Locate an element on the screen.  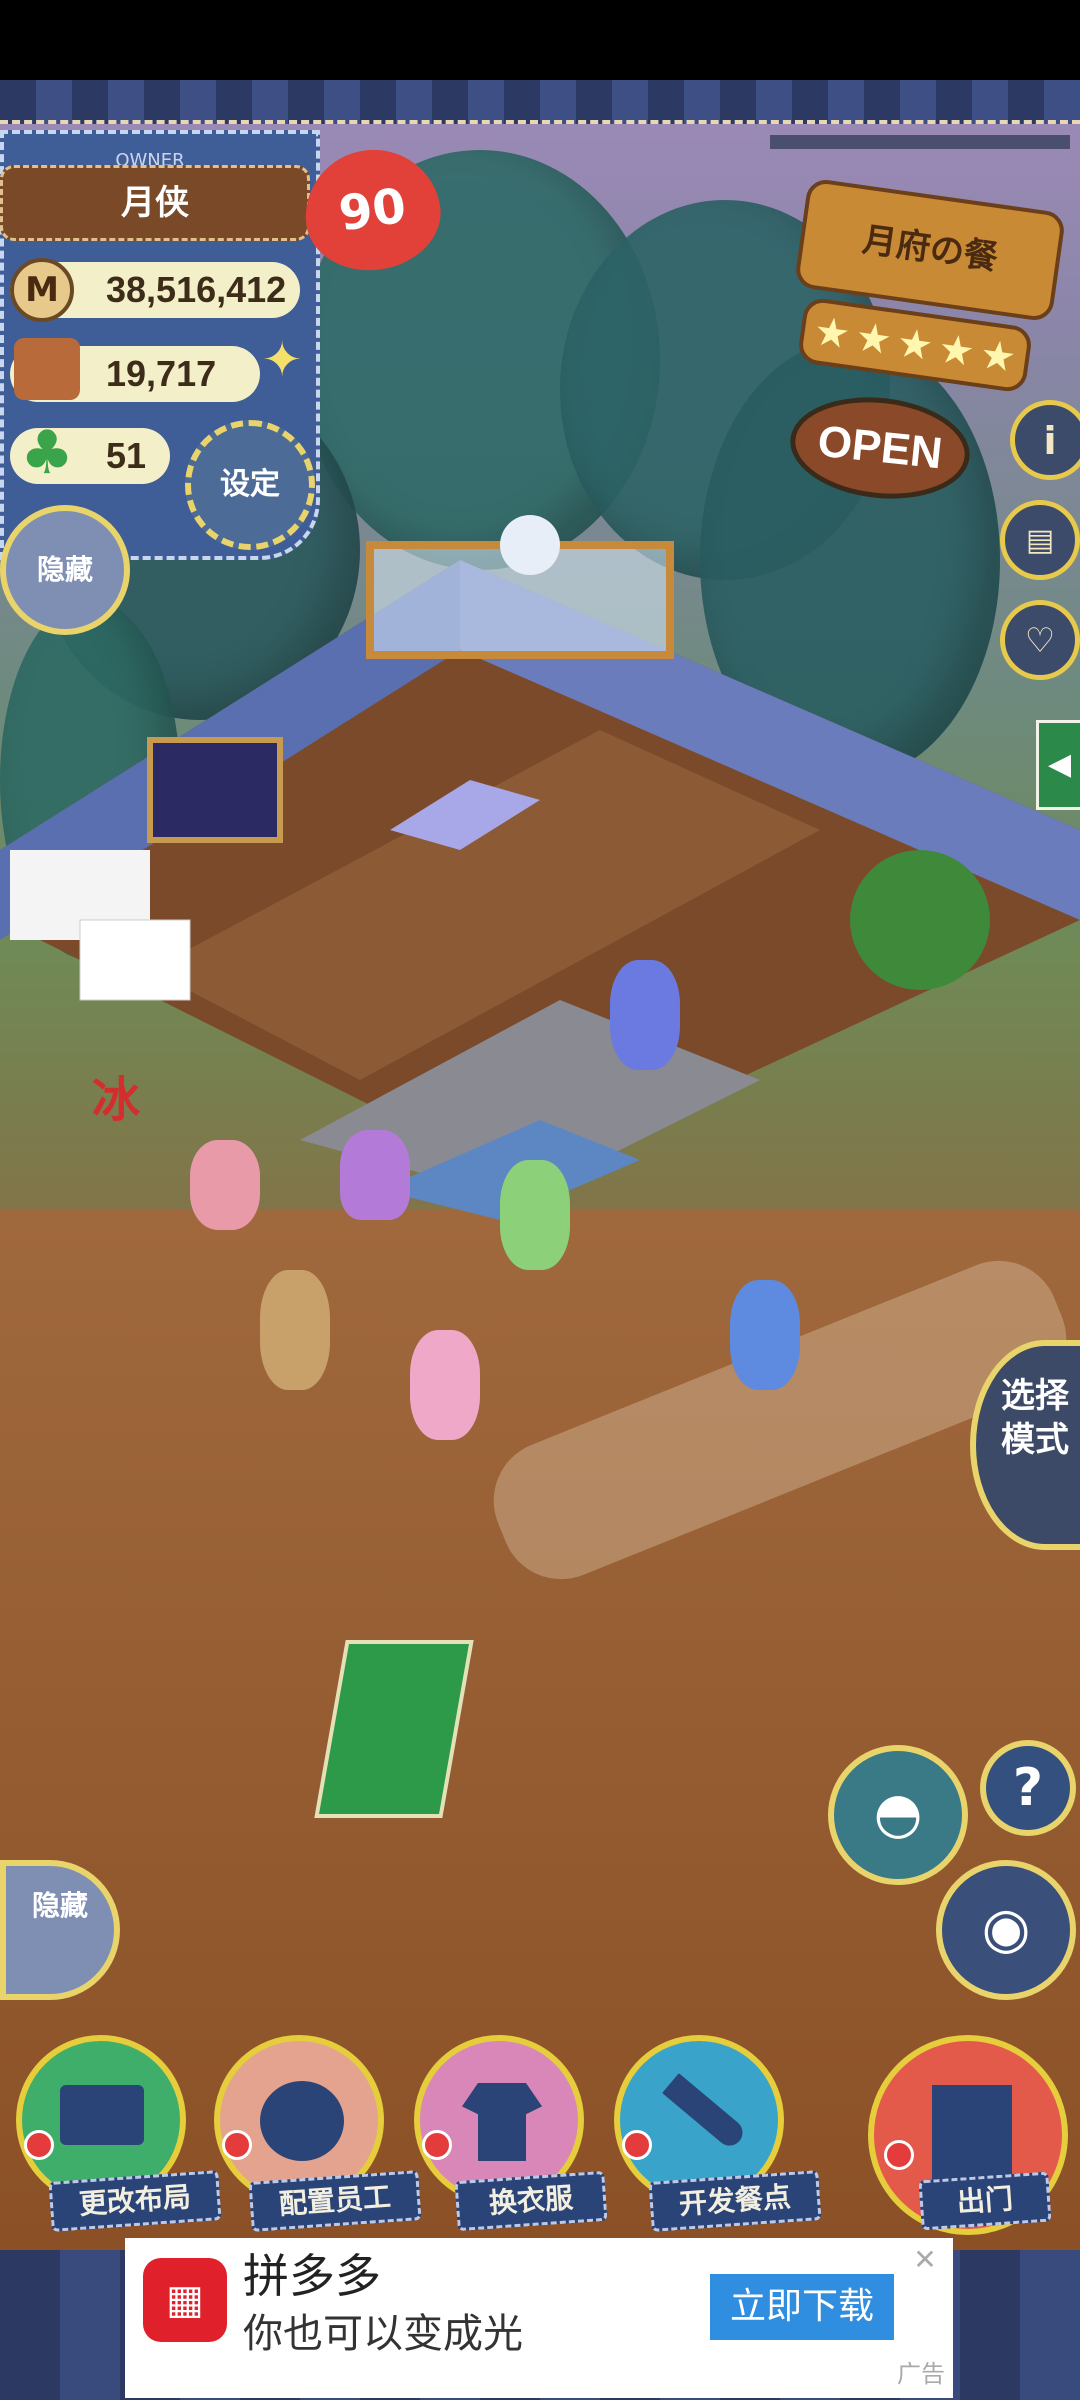
crystal-ball is located at coordinates (530, 545).